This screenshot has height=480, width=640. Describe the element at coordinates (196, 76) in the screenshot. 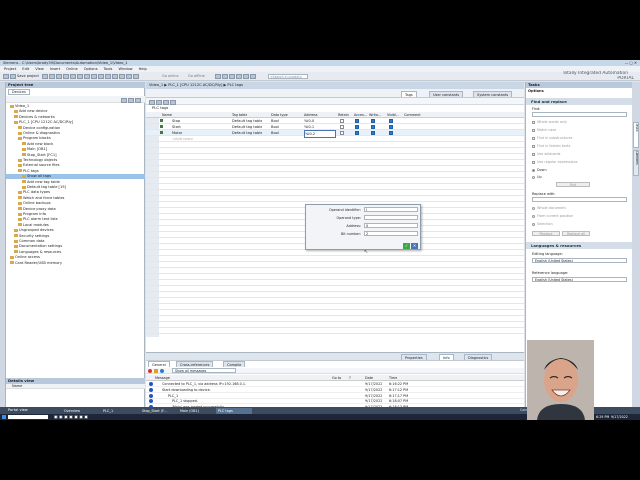

I see `go-offline-button: Go offline` at that location.